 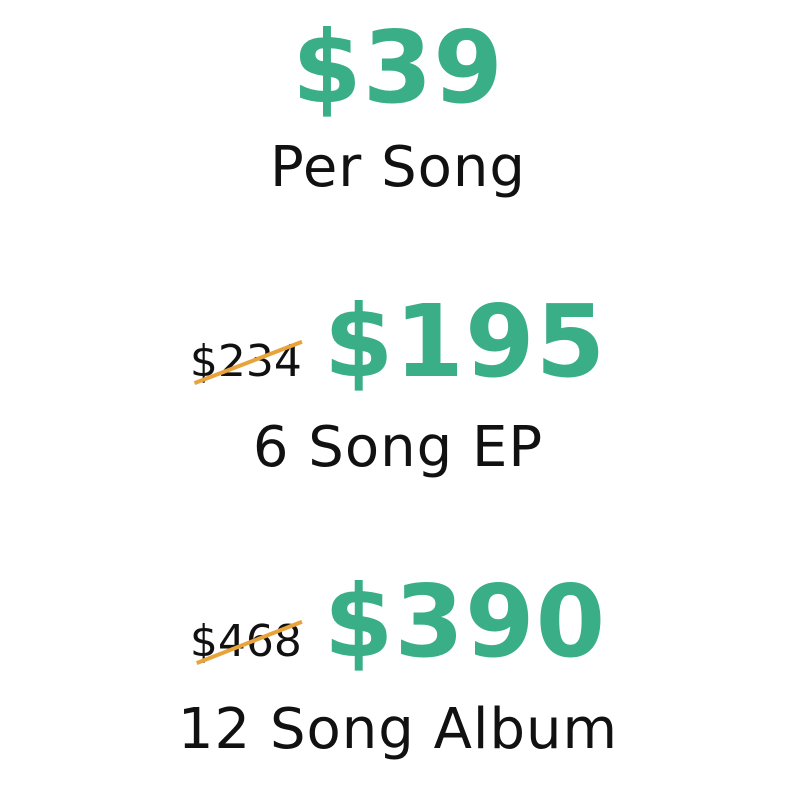 I want to click on tier-label-album: 12 Song Album, so click(x=398, y=729).